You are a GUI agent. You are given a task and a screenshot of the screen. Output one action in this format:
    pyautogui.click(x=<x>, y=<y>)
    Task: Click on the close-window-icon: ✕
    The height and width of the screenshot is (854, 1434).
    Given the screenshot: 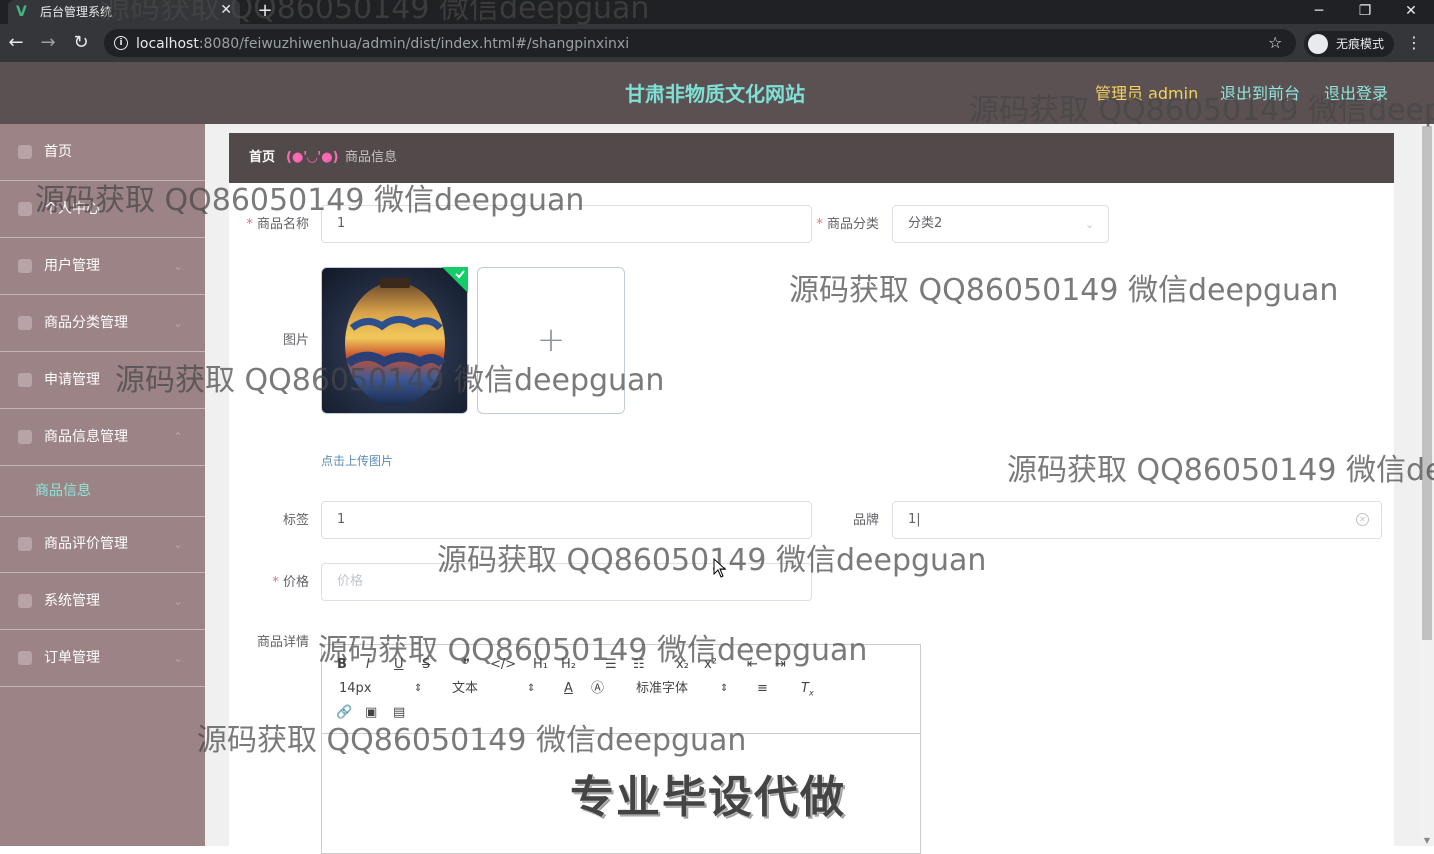 What is the action you would take?
    pyautogui.click(x=1411, y=12)
    